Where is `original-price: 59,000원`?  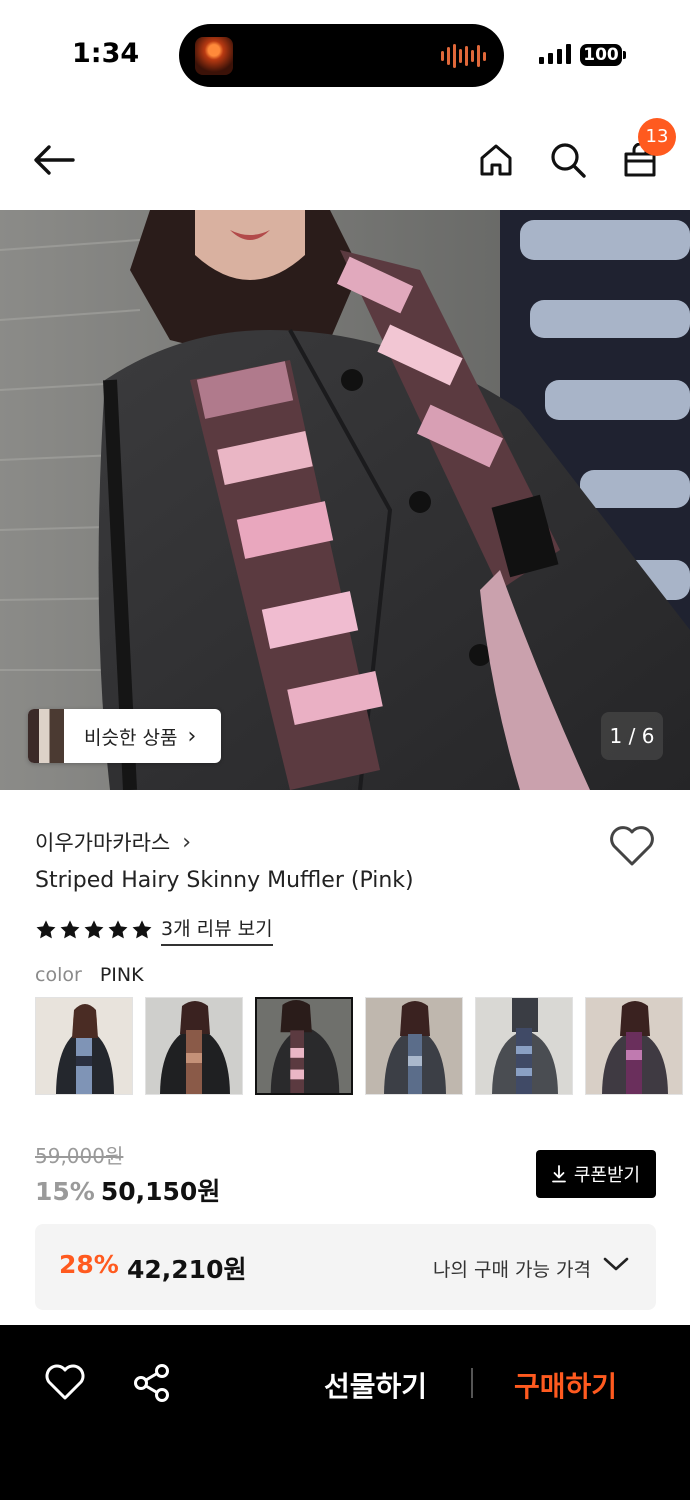 original-price: 59,000원 is located at coordinates (79, 1156).